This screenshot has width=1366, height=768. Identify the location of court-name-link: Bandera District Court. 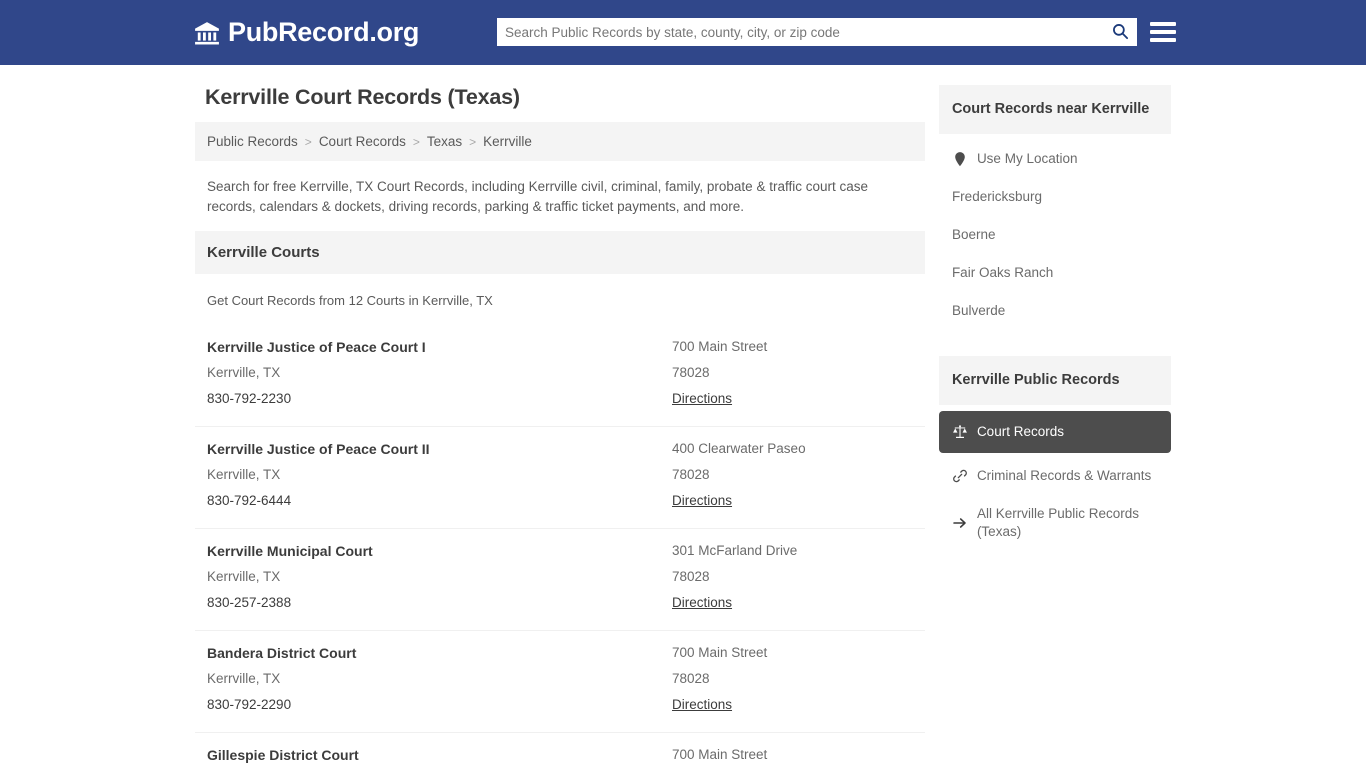
(439, 653).